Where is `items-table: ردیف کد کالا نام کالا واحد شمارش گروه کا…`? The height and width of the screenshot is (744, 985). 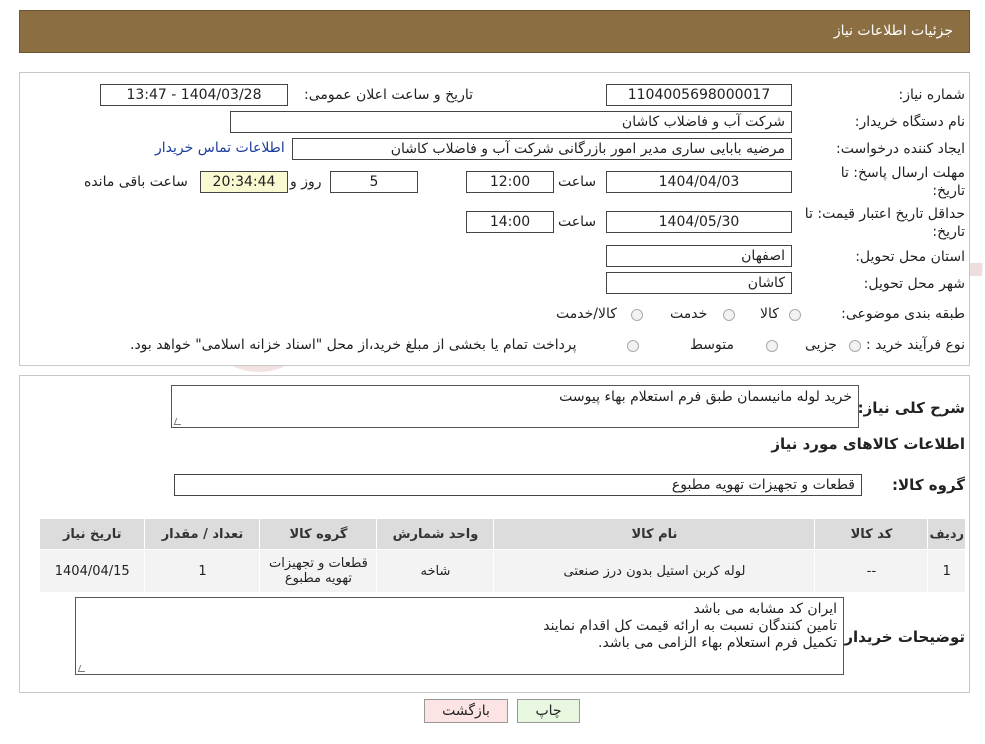 items-table: ردیف کد کالا نام کالا واحد شمارش گروه کا… is located at coordinates (502, 555).